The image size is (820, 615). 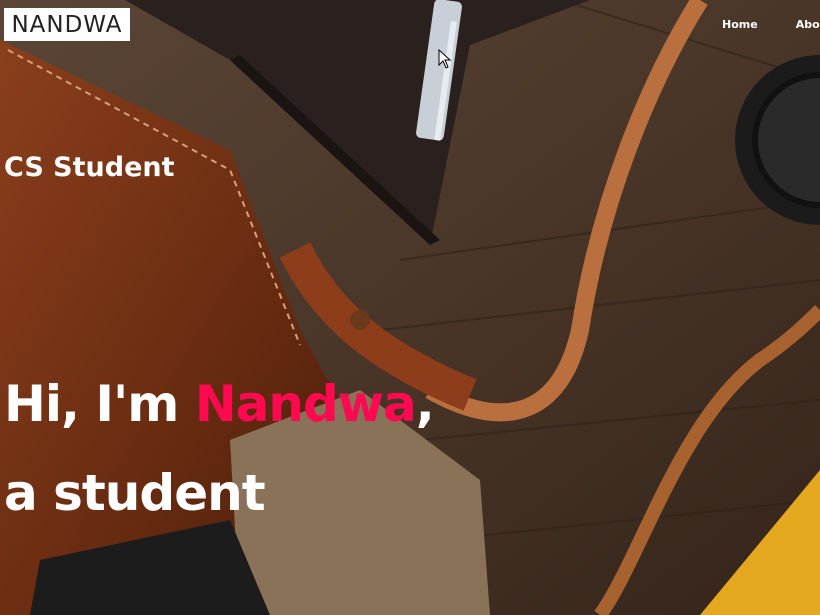 I want to click on main-nav: Home About, so click(x=771, y=24).